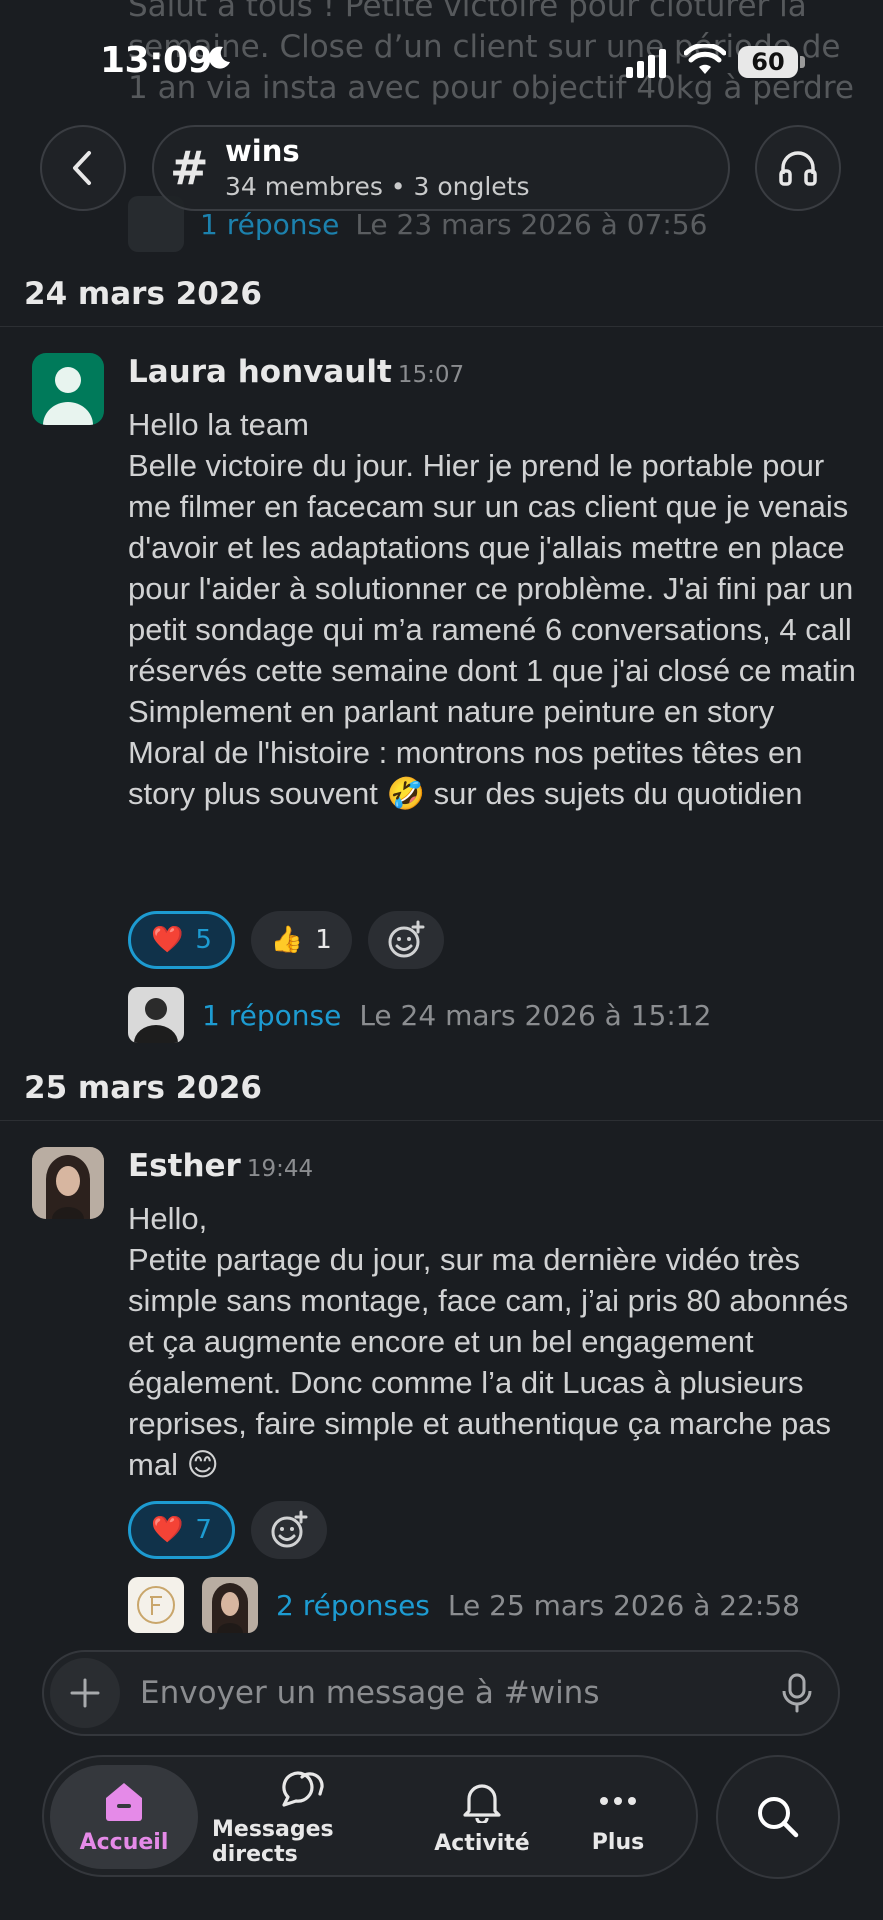 The width and height of the screenshot is (883, 1920). I want to click on message-input: Envoyer un message à #wins, so click(369, 1693).